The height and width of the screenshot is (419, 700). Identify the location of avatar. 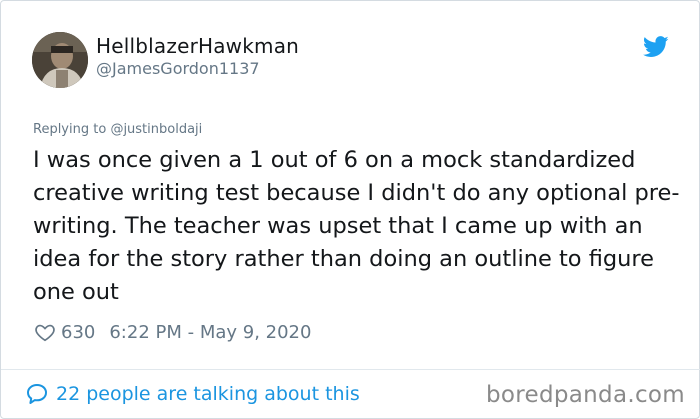
(60, 60).